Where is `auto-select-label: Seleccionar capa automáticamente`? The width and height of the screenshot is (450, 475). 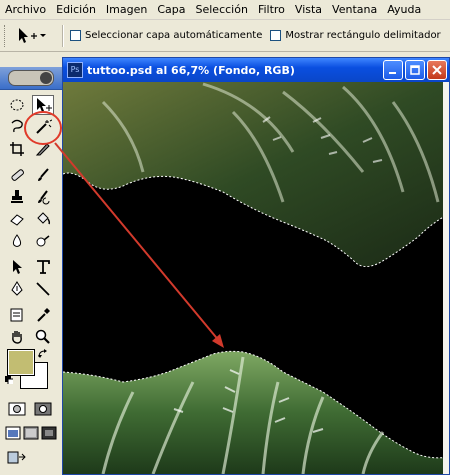 auto-select-label: Seleccionar capa automáticamente is located at coordinates (174, 35).